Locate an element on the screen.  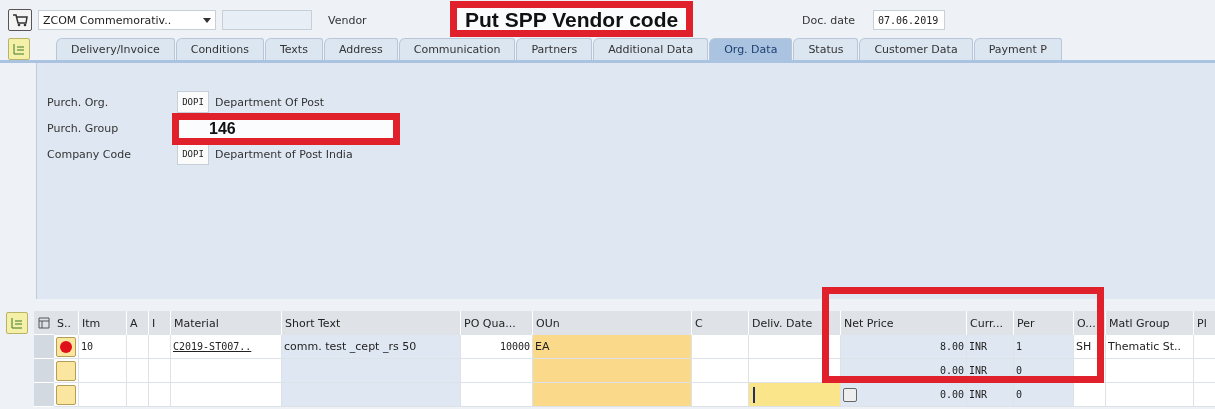
tab: Address is located at coordinates (360, 49).